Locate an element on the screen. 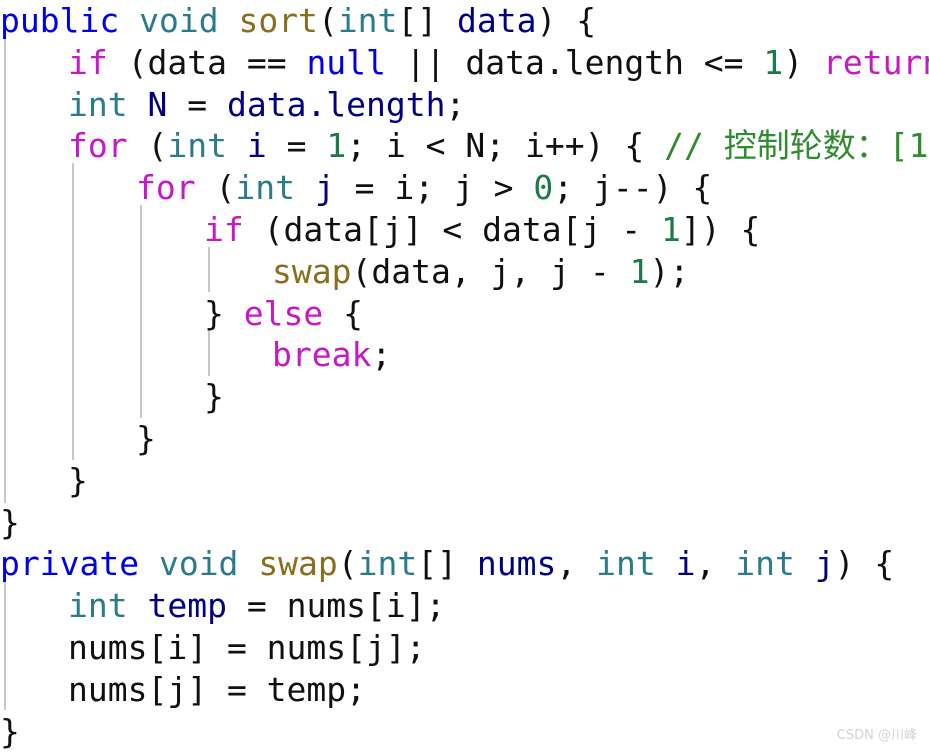 The image size is (929, 752). code-token: { is located at coordinates (343, 313).